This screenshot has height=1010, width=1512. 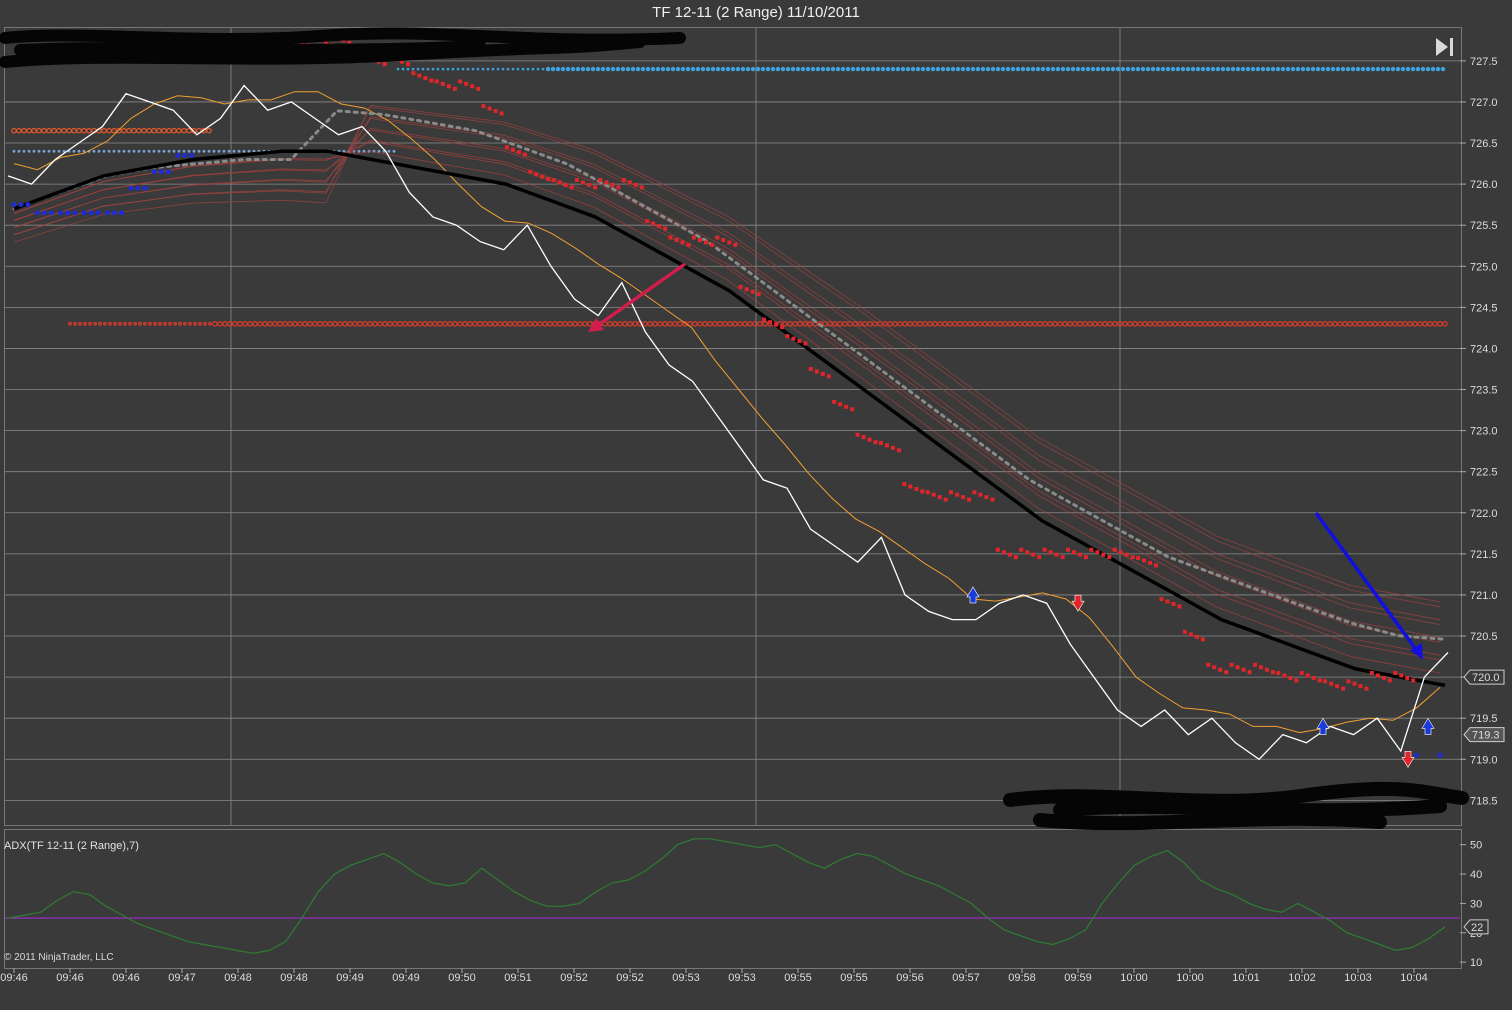 I want to click on price-tick-label: 725.0, so click(x=1484, y=267).